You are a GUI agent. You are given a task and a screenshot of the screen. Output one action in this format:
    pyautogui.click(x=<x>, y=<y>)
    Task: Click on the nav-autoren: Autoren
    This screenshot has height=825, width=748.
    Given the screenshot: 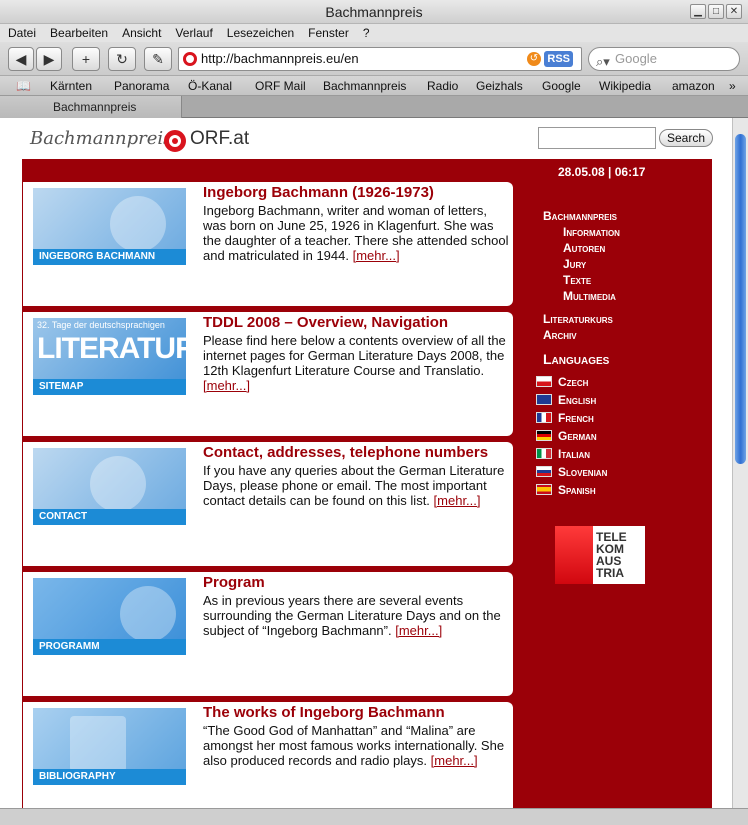 What is the action you would take?
    pyautogui.click(x=584, y=248)
    